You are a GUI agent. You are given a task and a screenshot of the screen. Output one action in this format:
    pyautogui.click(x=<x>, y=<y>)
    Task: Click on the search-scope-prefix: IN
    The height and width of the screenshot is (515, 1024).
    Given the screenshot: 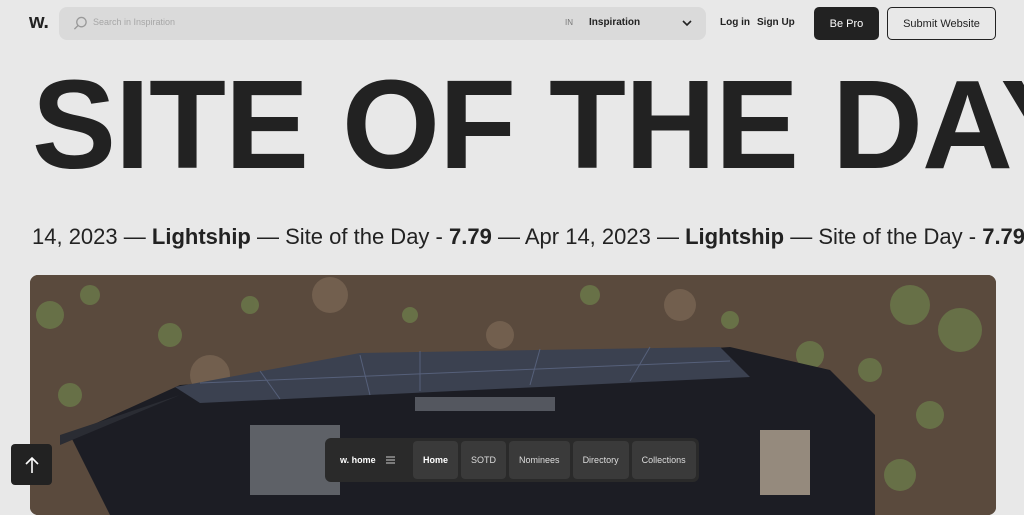 What is the action you would take?
    pyautogui.click(x=569, y=22)
    